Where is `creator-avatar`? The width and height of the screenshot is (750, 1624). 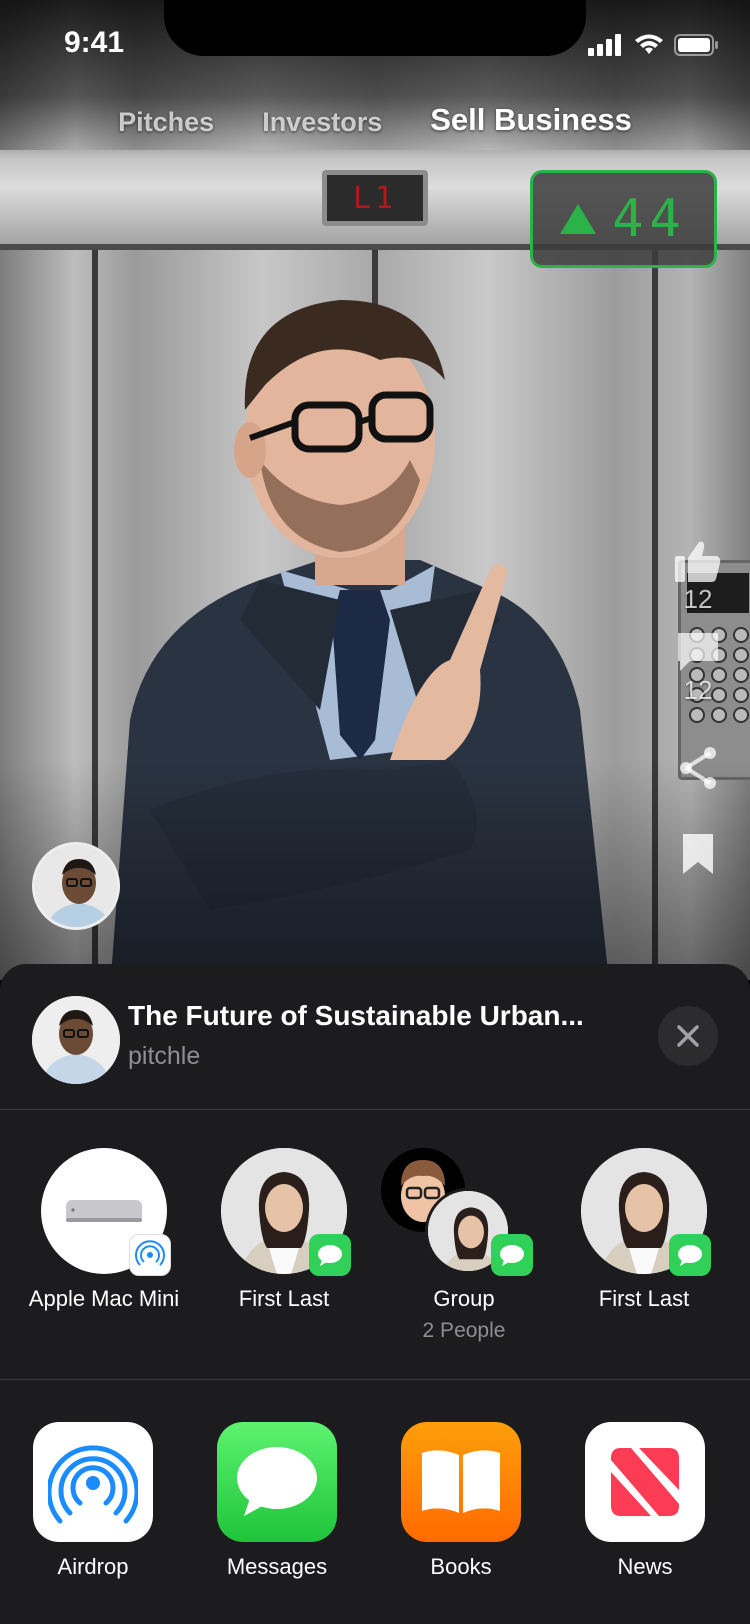
creator-avatar is located at coordinates (76, 886).